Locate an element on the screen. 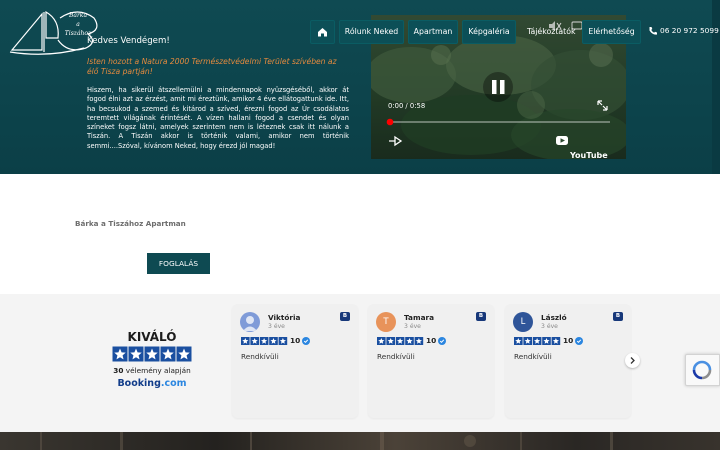 This screenshot has width=720, height=450. user-photo-icon is located at coordinates (250, 323).